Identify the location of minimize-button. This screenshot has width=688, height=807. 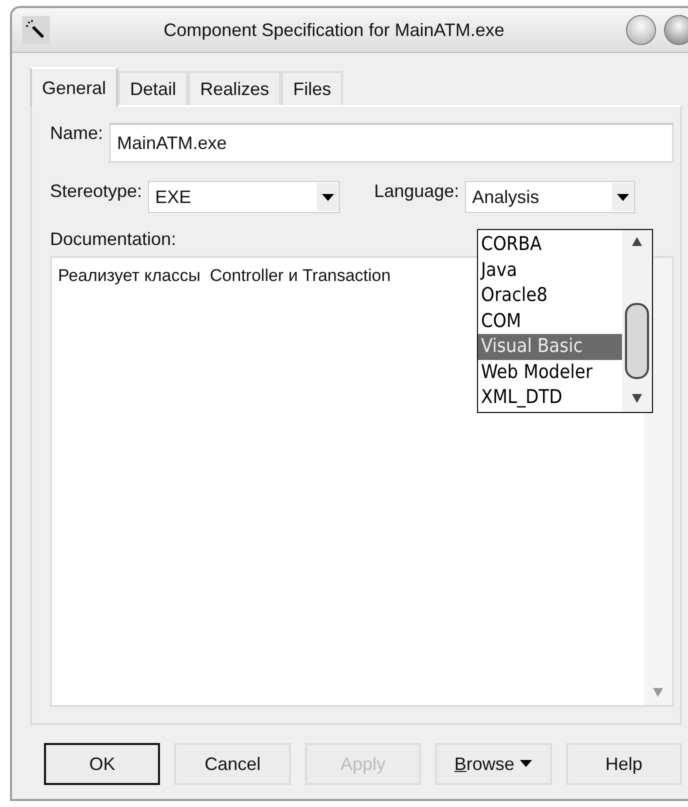
(641, 30).